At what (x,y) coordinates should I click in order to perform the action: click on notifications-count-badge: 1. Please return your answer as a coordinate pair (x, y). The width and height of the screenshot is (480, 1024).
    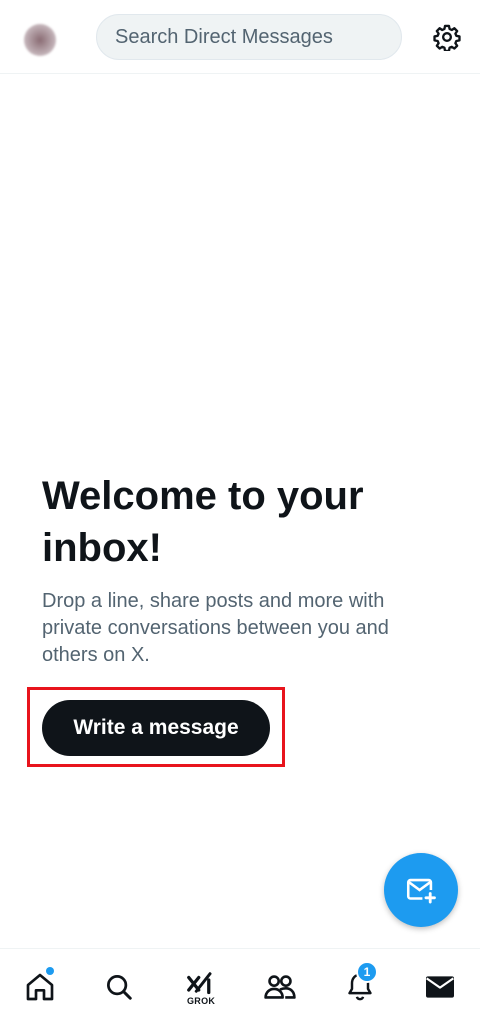
    Looking at the image, I should click on (367, 972).